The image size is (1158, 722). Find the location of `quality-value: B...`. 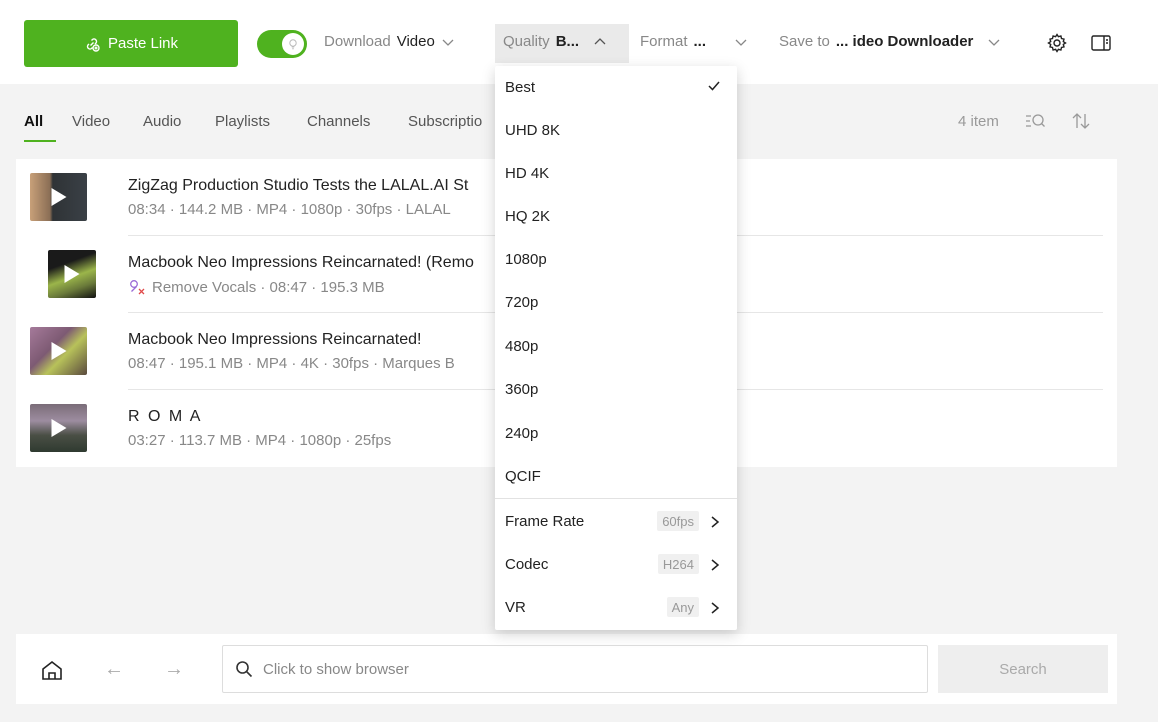

quality-value: B... is located at coordinates (567, 41).